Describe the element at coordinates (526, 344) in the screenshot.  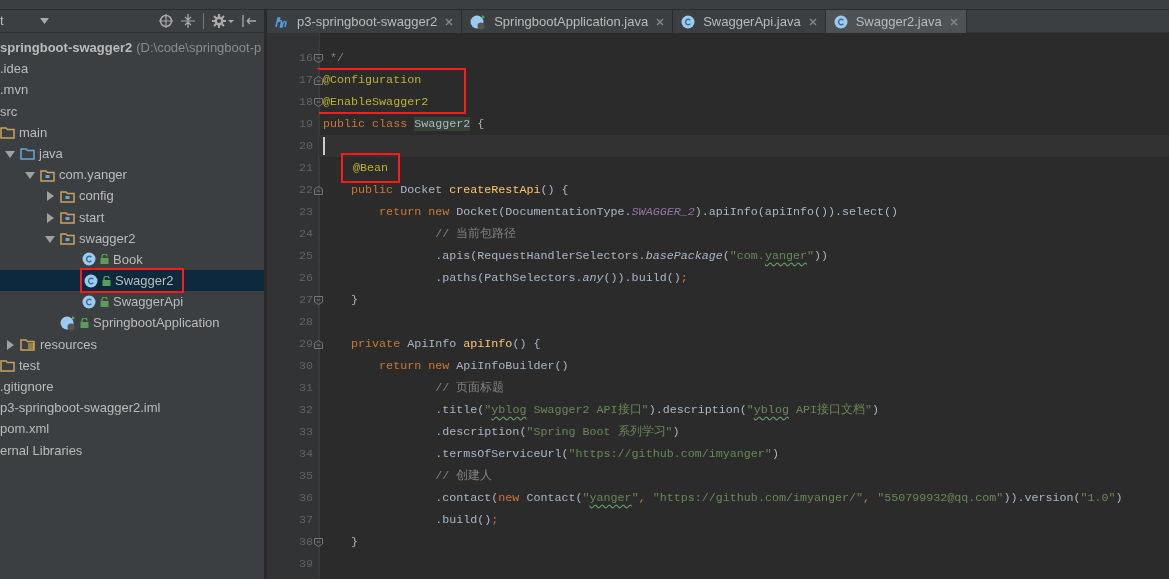
I see `code-token: () {` at that location.